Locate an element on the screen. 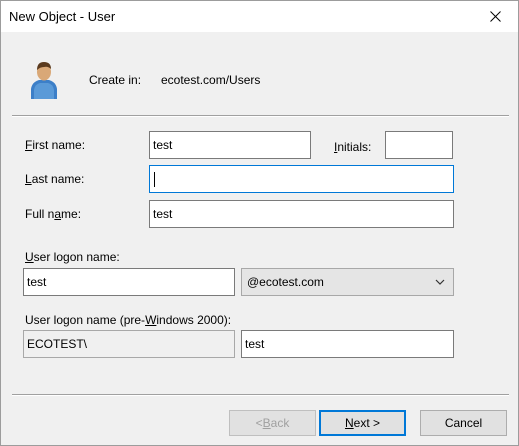 The image size is (519, 446). full-name-value: test is located at coordinates (163, 214).